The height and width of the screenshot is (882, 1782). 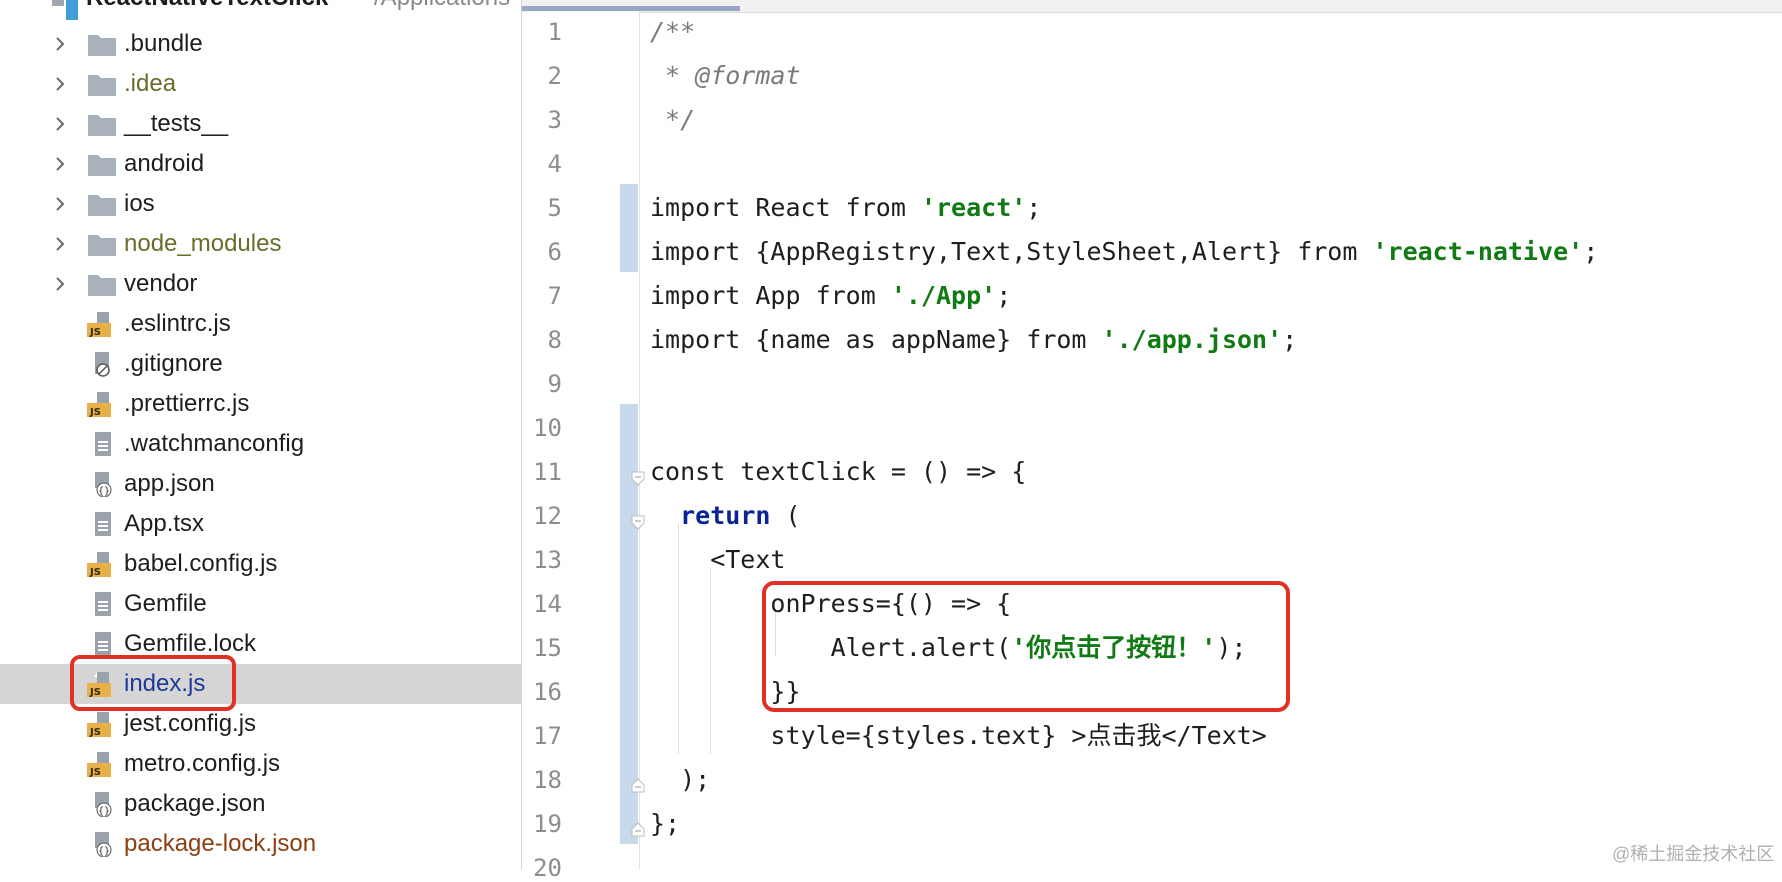 What do you see at coordinates (163, 43) in the screenshot?
I see `tree-item-label: .bundle` at bounding box center [163, 43].